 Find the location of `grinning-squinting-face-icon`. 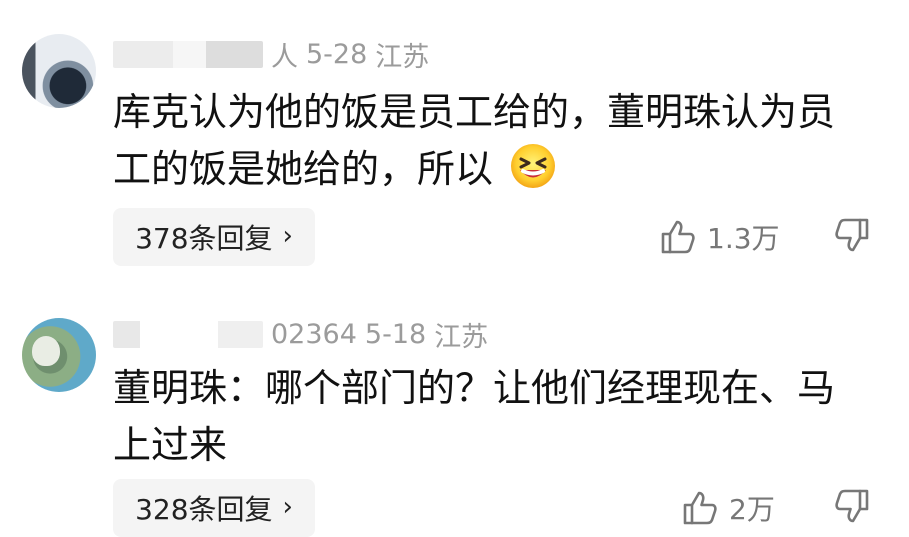

grinning-squinting-face-icon is located at coordinates (533, 166).